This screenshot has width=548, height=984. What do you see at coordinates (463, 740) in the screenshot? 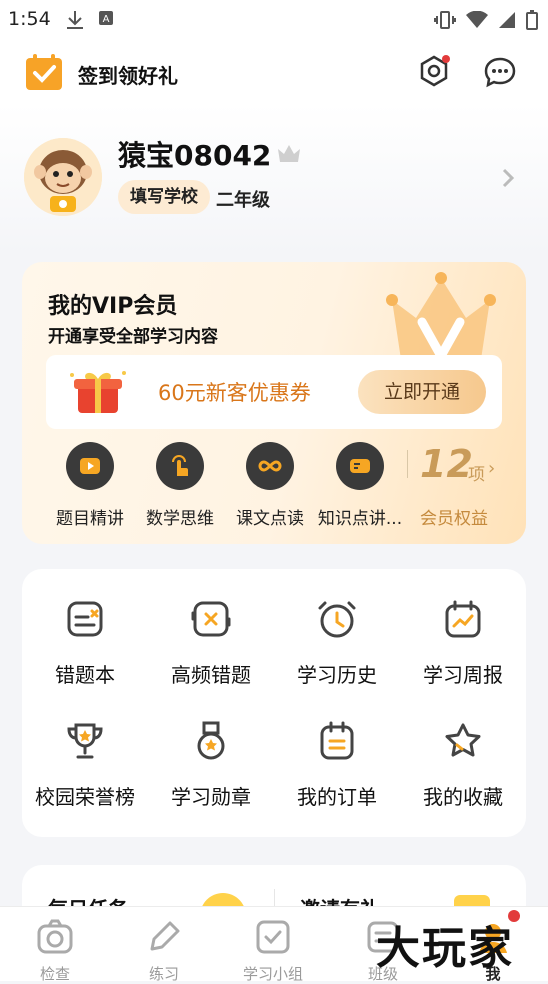
I see `star-icon` at bounding box center [463, 740].